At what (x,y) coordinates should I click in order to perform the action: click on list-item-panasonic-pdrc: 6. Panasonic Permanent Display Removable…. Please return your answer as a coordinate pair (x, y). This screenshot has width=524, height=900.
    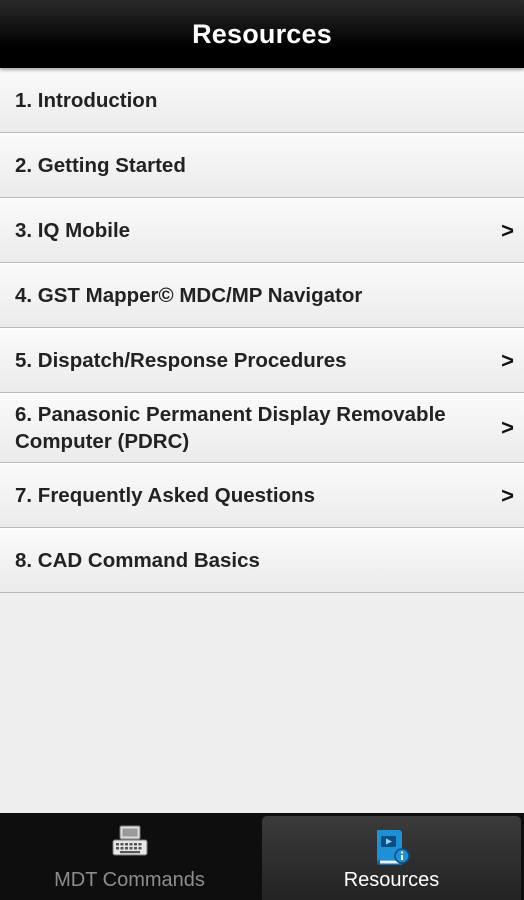
    Looking at the image, I should click on (262, 428).